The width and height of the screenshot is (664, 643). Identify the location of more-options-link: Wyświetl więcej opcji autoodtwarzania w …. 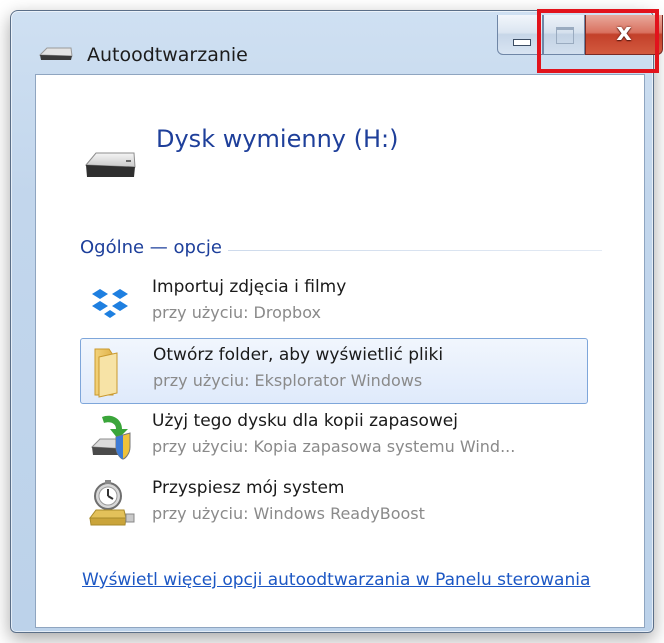
(342, 580).